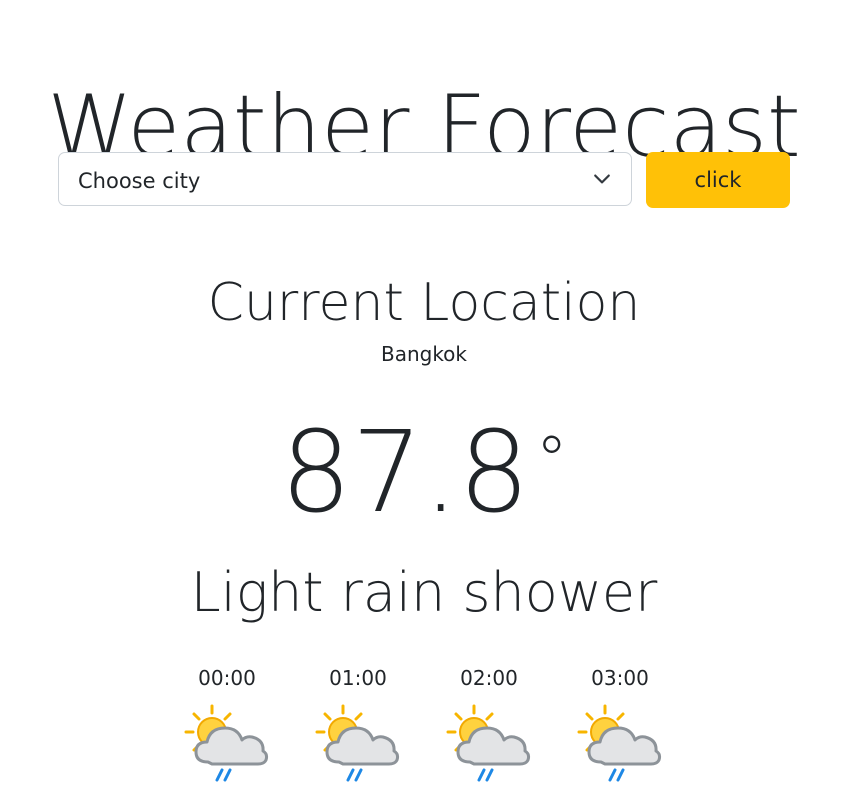 The image size is (861, 810). What do you see at coordinates (489, 678) in the screenshot?
I see `hour-time: 02:00` at bounding box center [489, 678].